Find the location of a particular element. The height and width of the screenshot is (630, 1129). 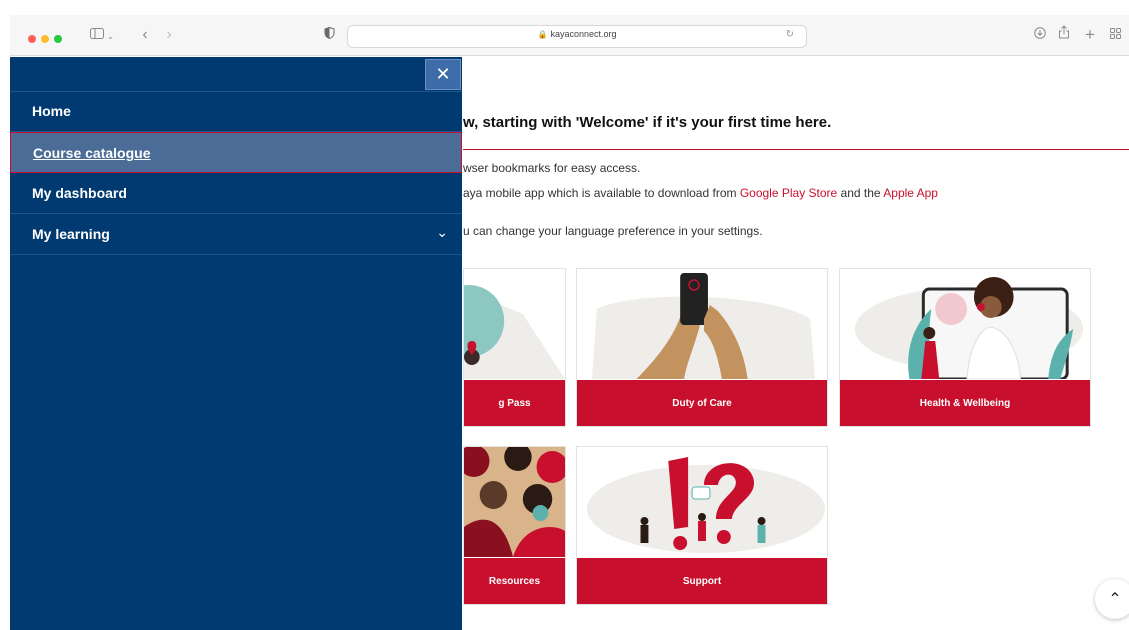

browser-toolbar: ⌄ ‹ › 🔒 kayaconnect.org ↻ + is located at coordinates (569, 35).